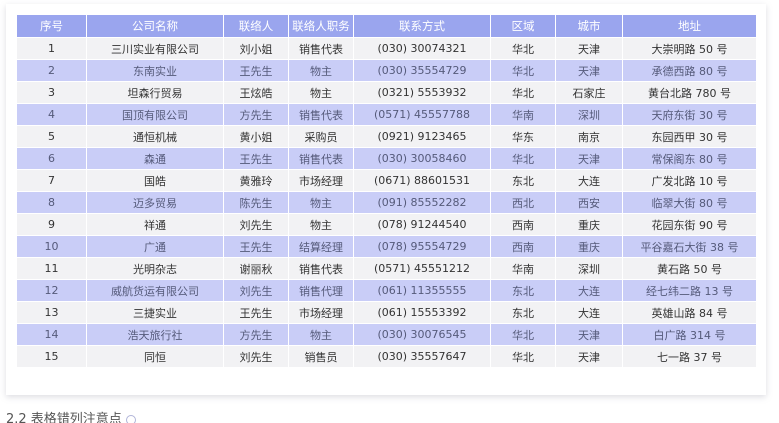  What do you see at coordinates (689, 246) in the screenshot?
I see `cell-address: 平谷嘉石大街 38 号` at bounding box center [689, 246].